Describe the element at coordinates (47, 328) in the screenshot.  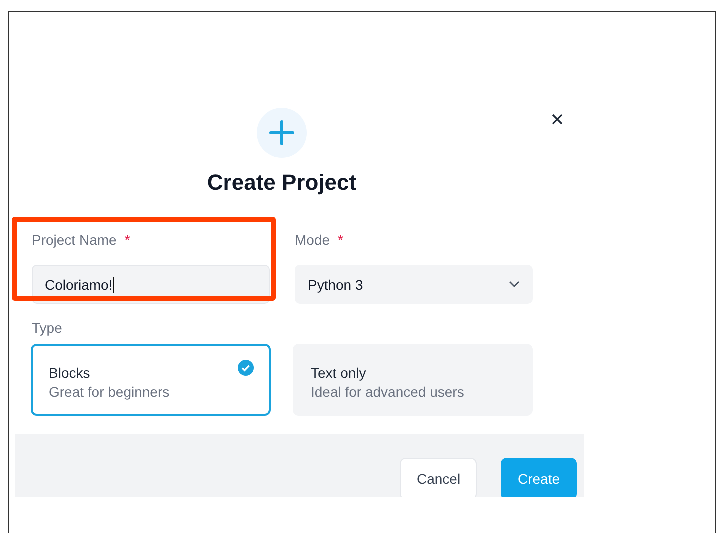
I see `type-label: Type` at that location.